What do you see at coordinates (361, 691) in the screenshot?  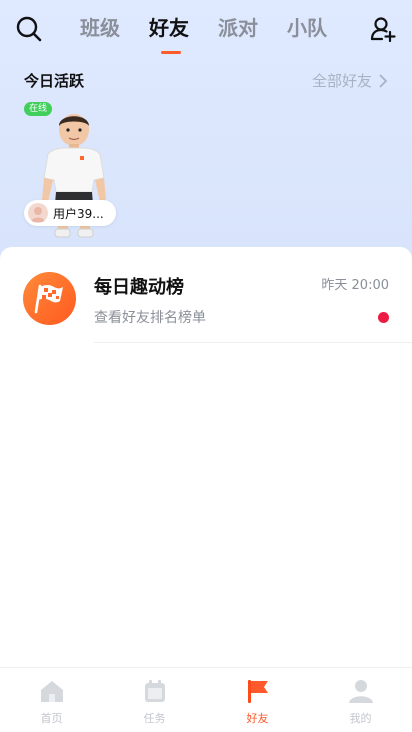 I see `person-icon` at bounding box center [361, 691].